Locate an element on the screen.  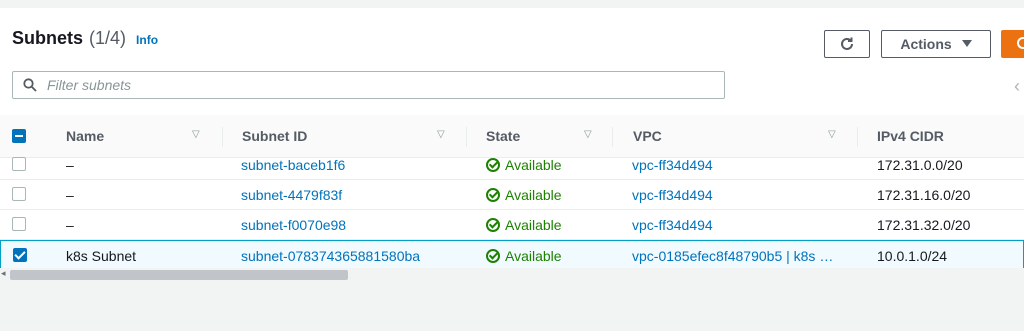
button-glyph-icon is located at coordinates (1020, 43).